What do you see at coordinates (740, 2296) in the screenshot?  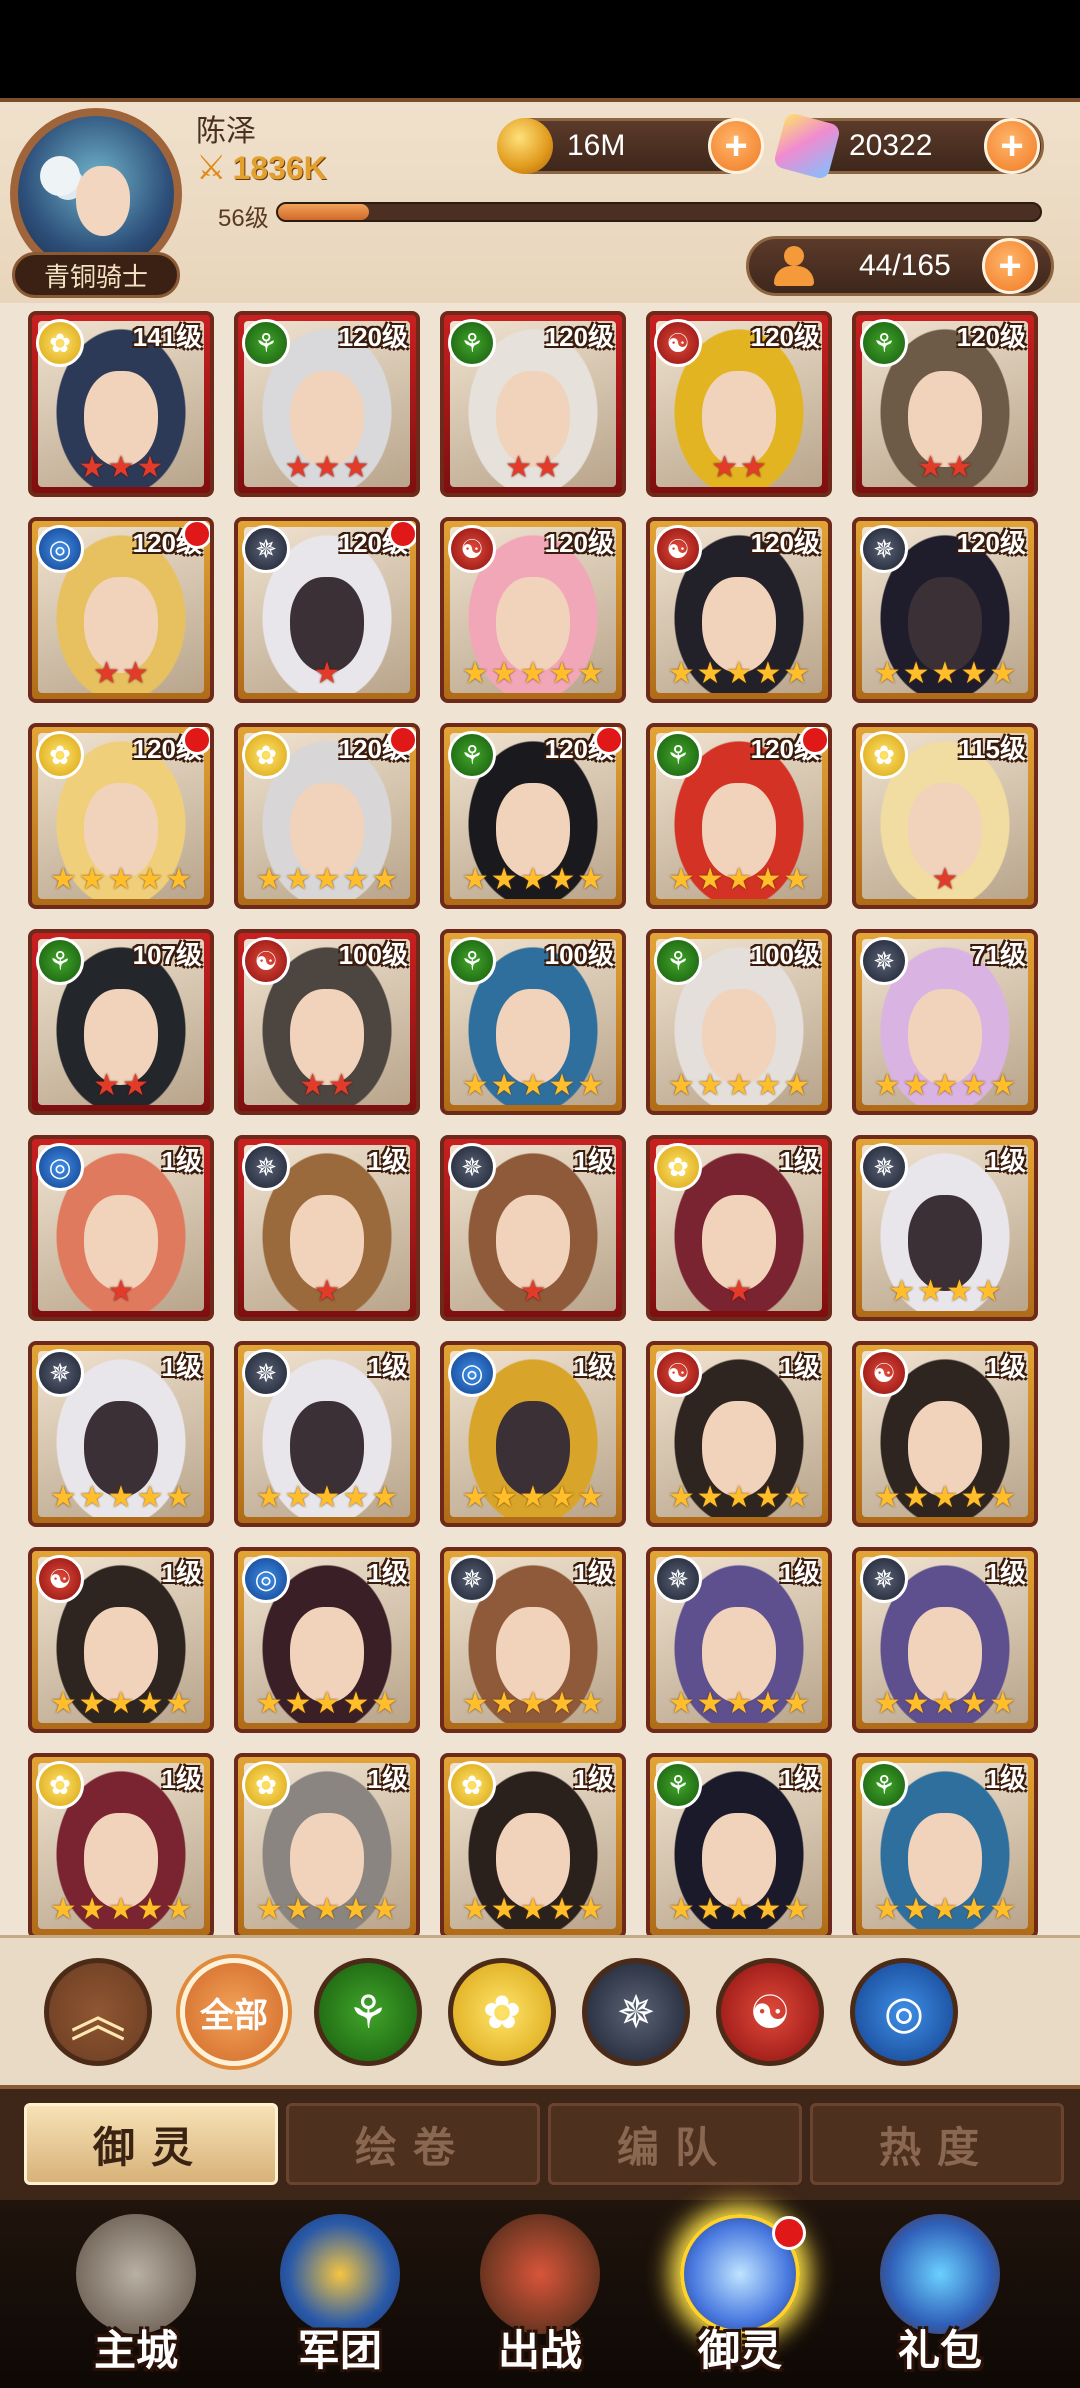 I see `nav-heroes: 御灵` at bounding box center [740, 2296].